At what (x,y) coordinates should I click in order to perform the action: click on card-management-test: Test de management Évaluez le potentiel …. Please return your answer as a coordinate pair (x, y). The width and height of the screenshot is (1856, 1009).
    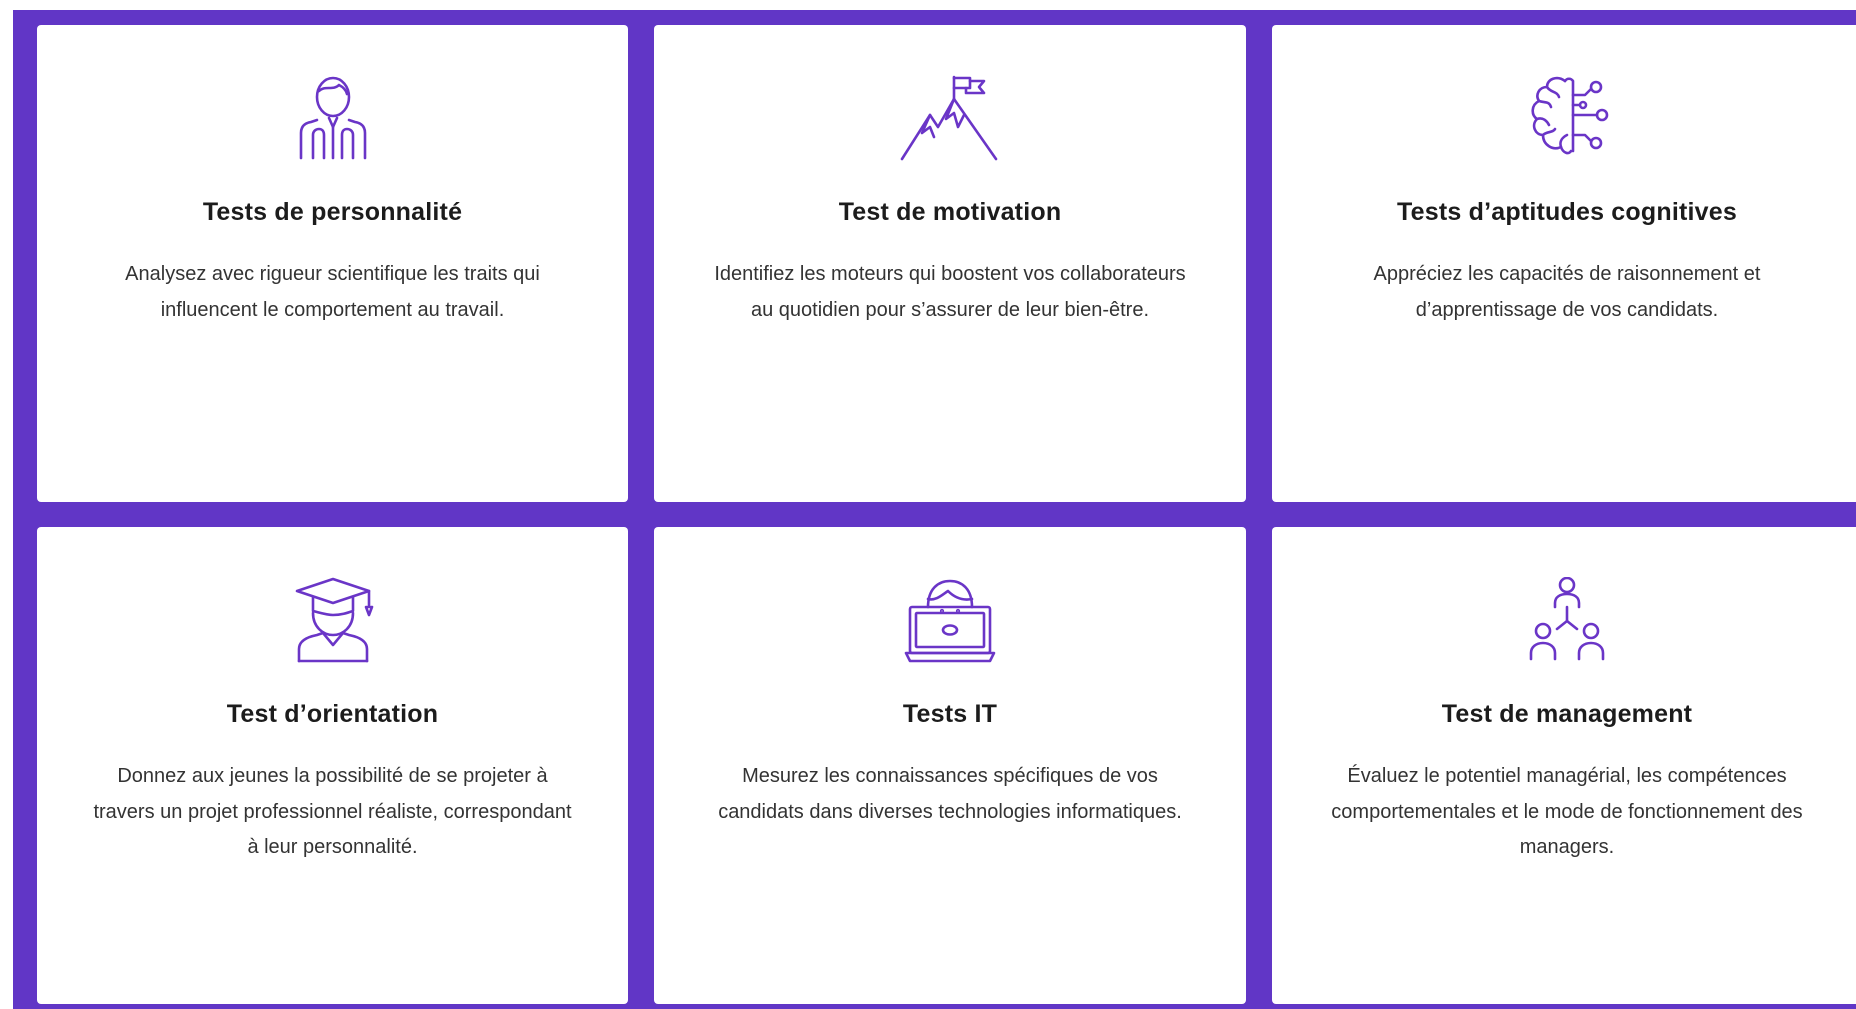
    Looking at the image, I should click on (1564, 765).